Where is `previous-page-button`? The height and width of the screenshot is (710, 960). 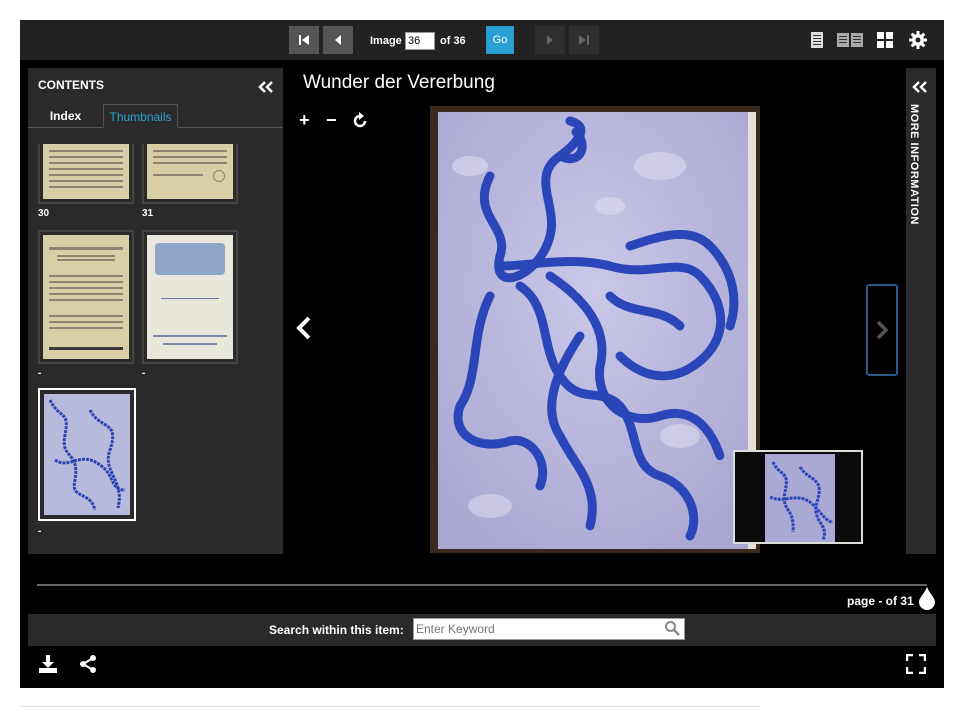 previous-page-button is located at coordinates (338, 40).